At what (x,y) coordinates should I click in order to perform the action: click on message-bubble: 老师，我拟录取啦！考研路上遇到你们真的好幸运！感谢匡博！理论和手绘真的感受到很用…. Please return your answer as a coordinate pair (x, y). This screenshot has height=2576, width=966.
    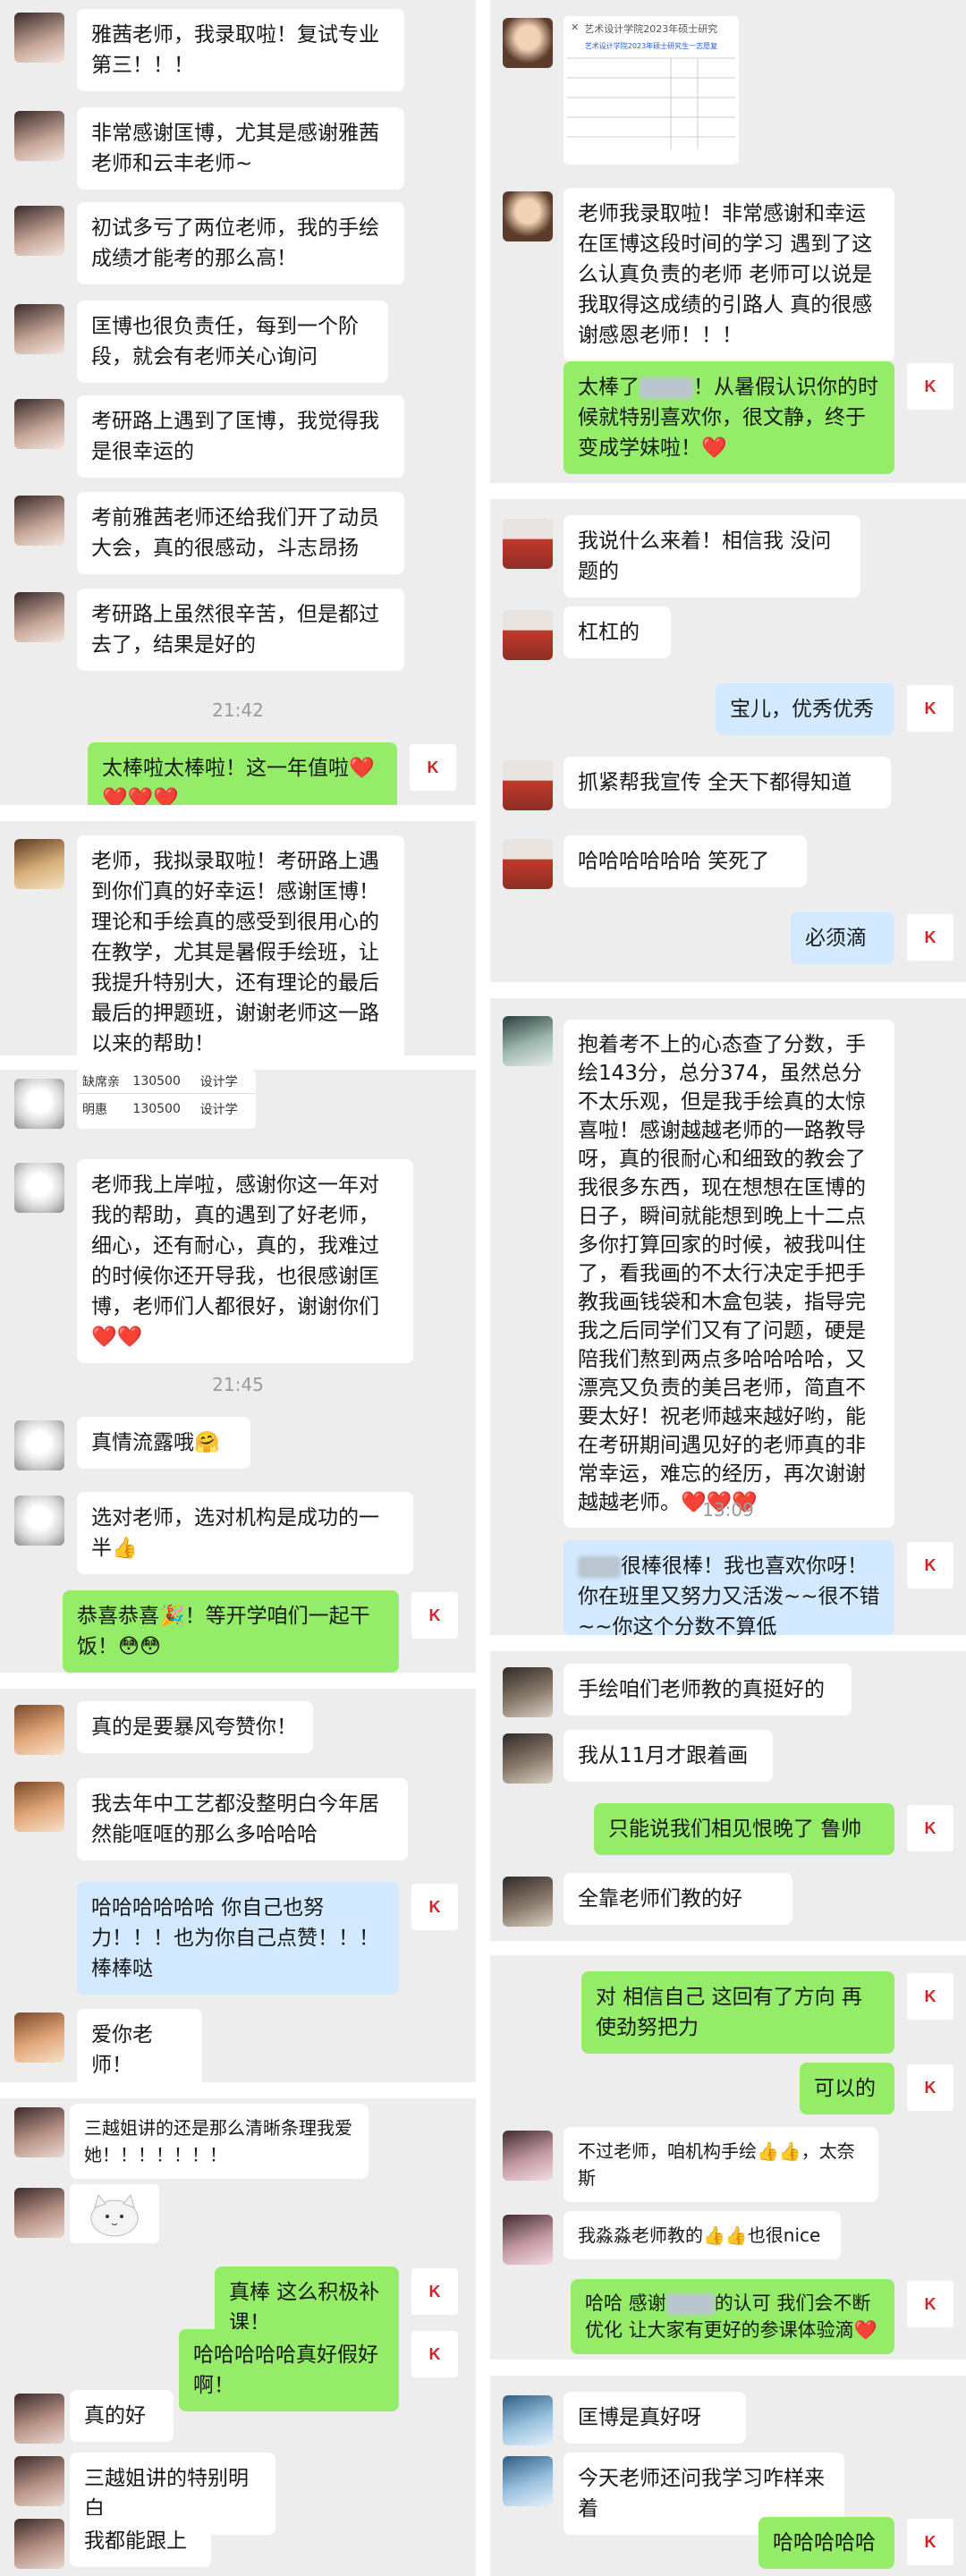
    Looking at the image, I should click on (240, 945).